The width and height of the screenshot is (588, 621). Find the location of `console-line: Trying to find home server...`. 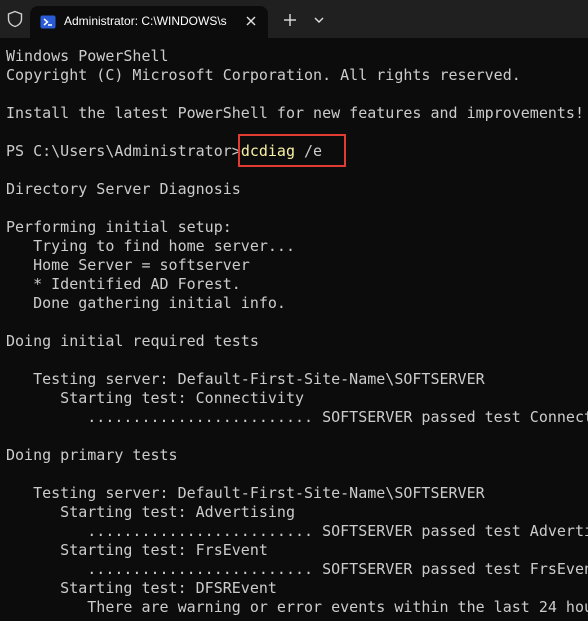

console-line: Trying to find home server... is located at coordinates (150, 246).